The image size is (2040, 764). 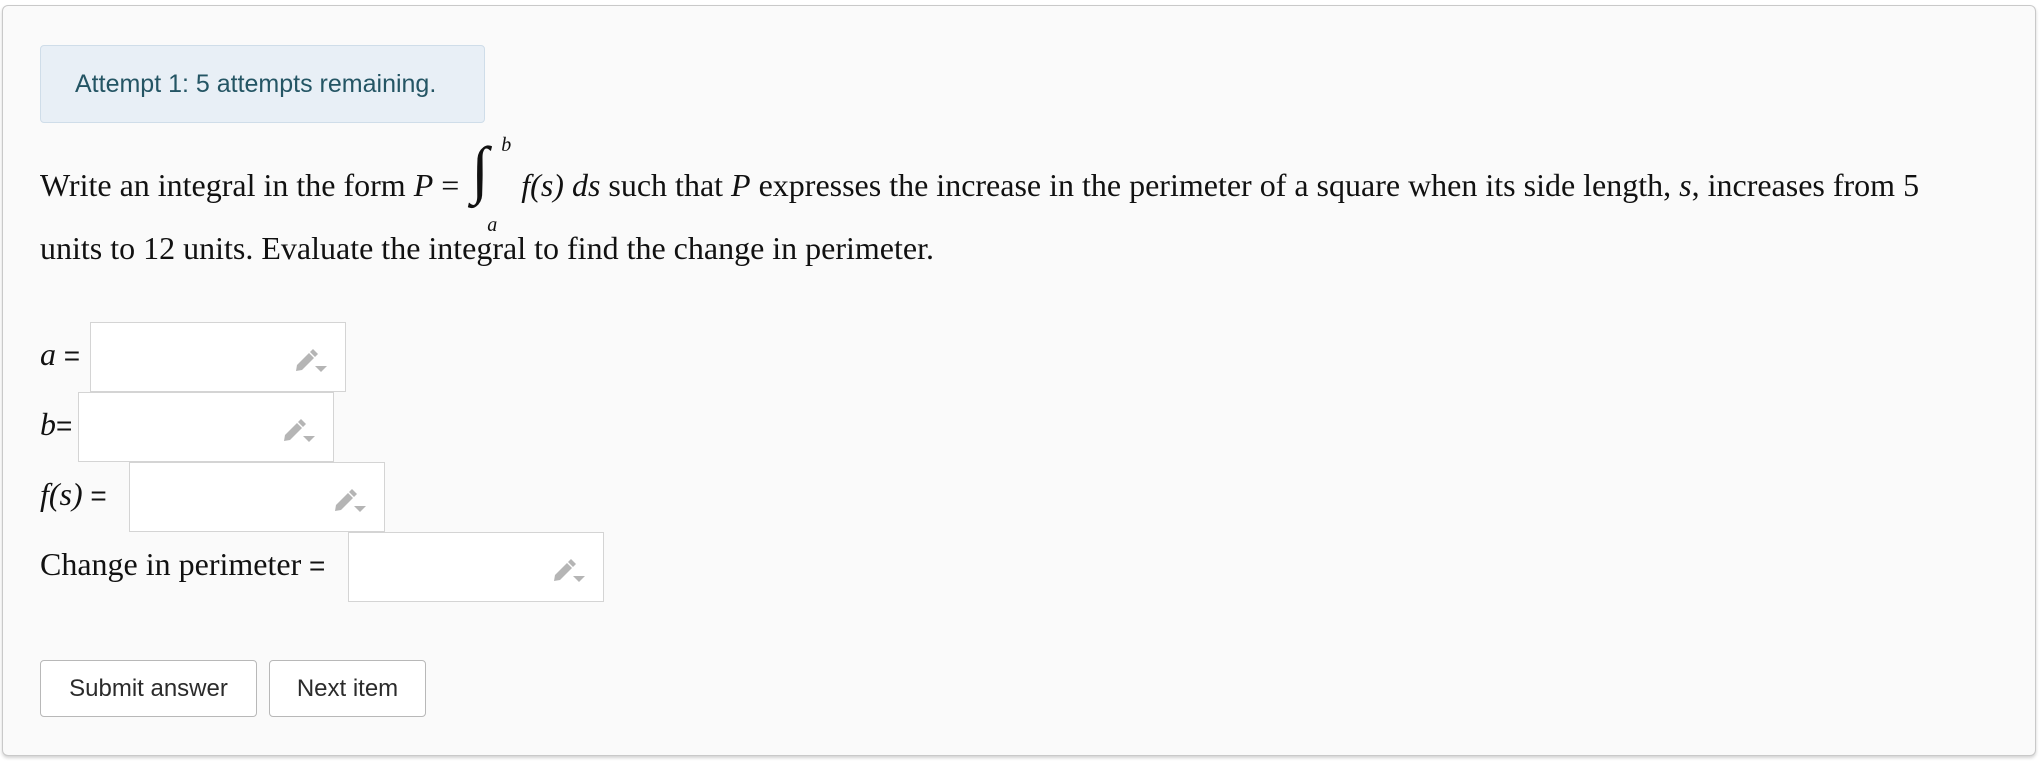 What do you see at coordinates (506, 145) in the screenshot?
I see `integral-upper-limit: b` at bounding box center [506, 145].